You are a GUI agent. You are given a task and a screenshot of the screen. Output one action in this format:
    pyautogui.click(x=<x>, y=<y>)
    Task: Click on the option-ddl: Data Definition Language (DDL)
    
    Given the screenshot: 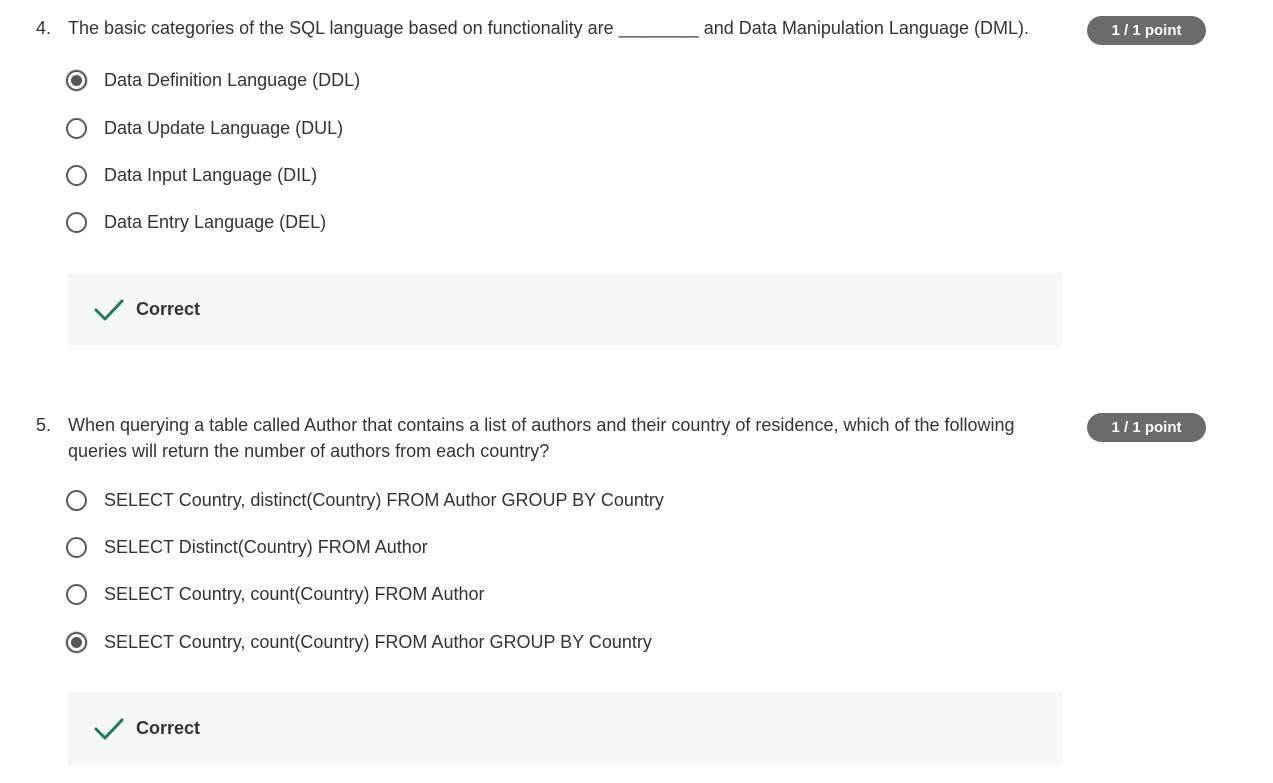 What is the action you would take?
    pyautogui.click(x=213, y=80)
    